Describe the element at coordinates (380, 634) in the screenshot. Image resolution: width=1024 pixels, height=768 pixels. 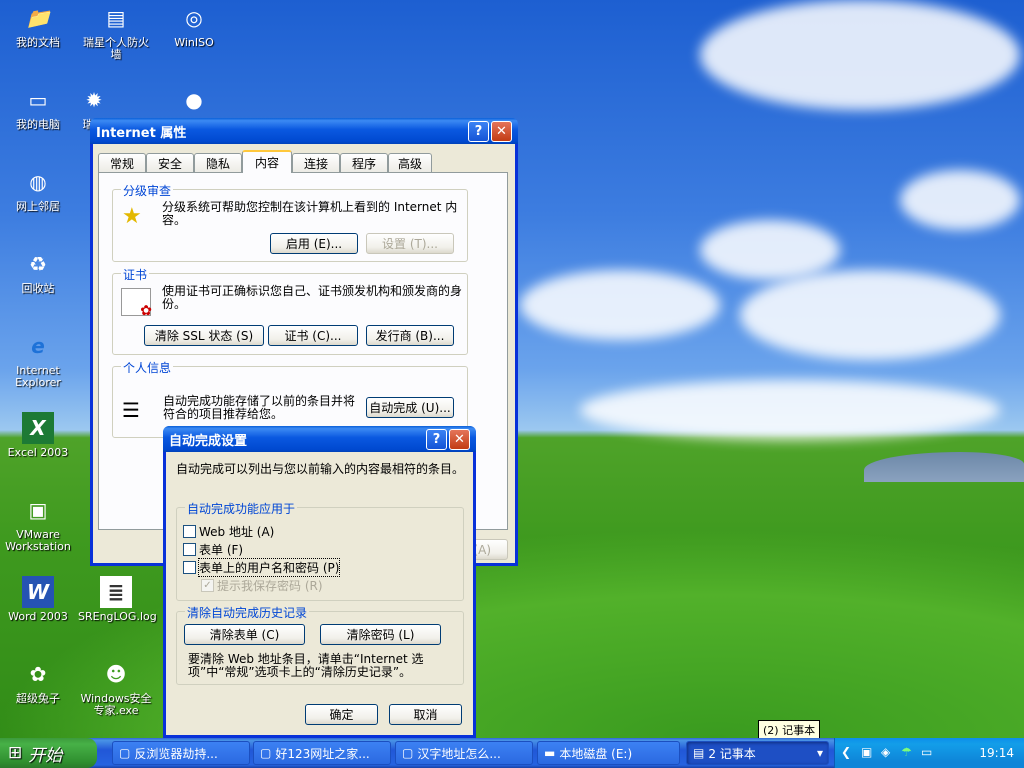
I see `clear-passwords-button: 清除密码 (L)` at that location.